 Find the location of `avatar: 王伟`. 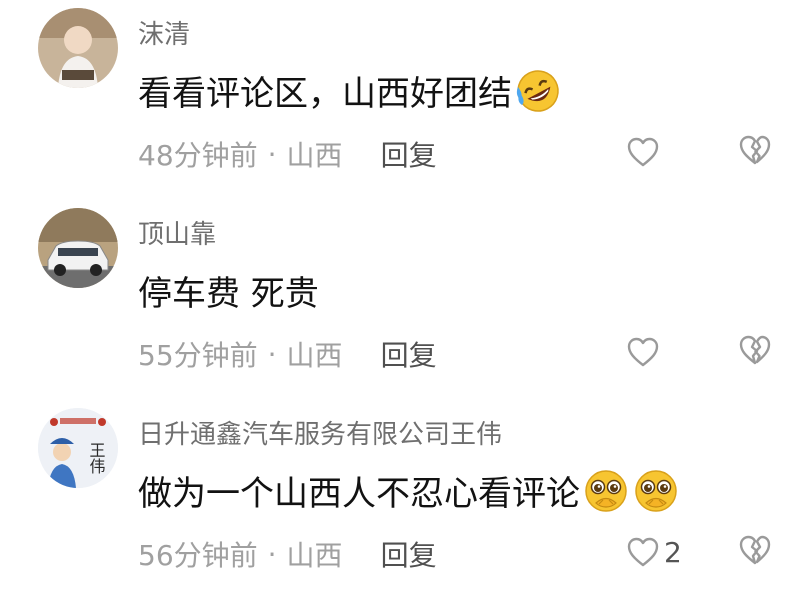

avatar: 王伟 is located at coordinates (78, 448).